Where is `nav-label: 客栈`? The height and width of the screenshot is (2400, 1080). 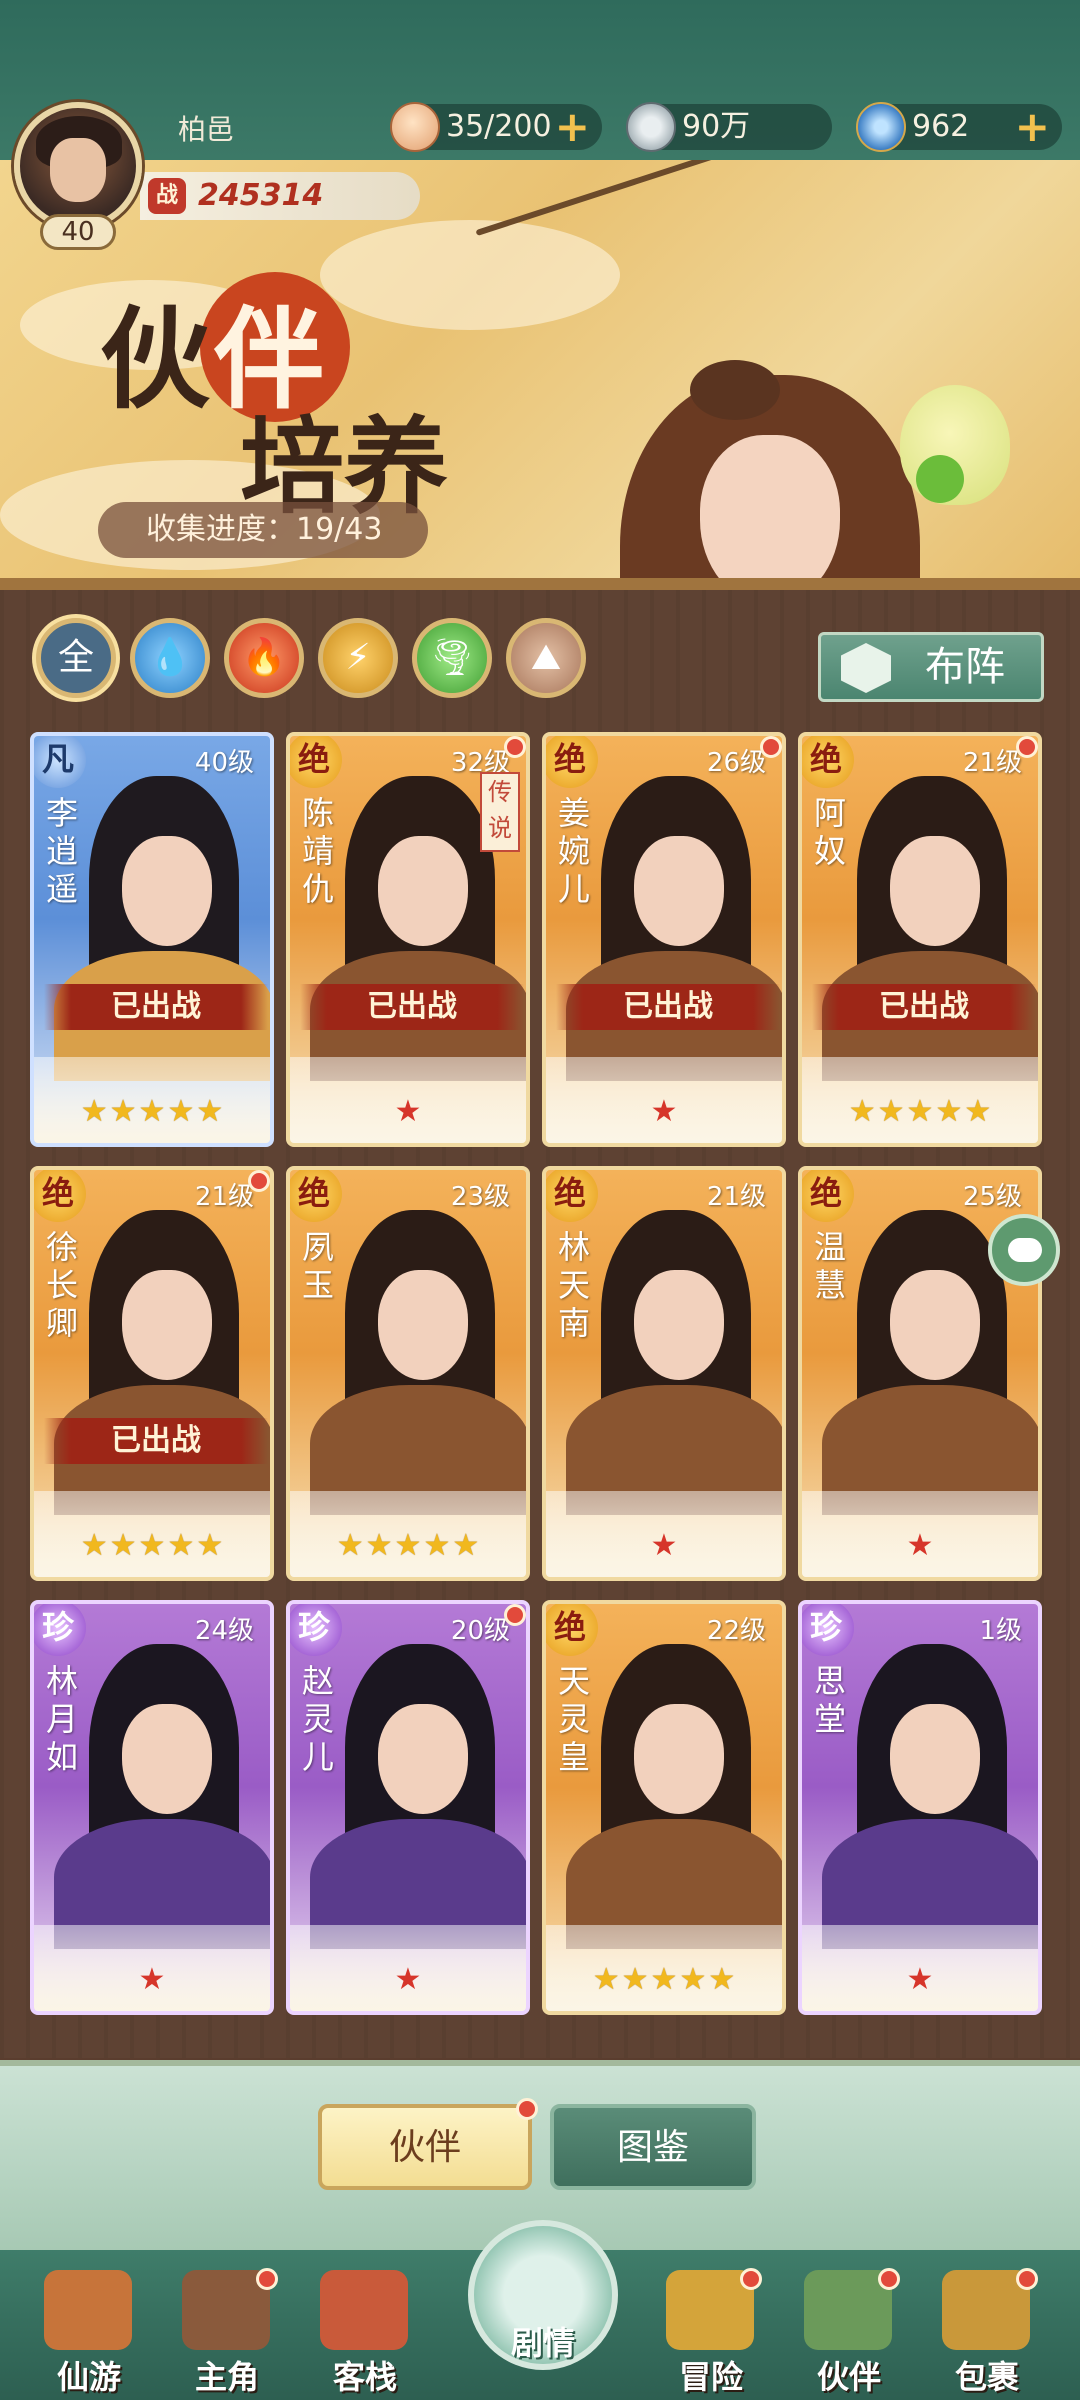
nav-label: 客栈 is located at coordinates (364, 2377).